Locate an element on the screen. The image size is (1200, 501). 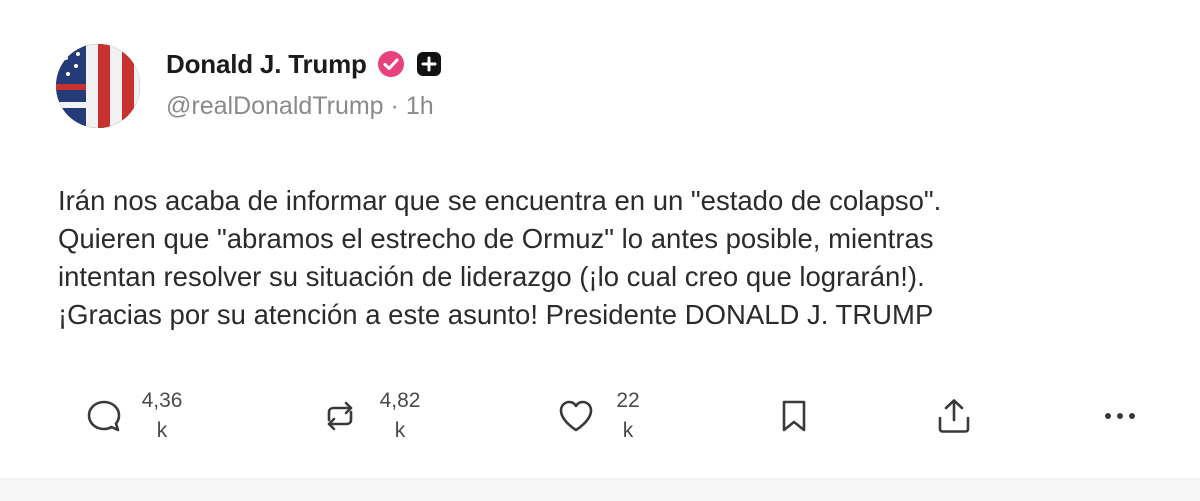
bookmark-button is located at coordinates (796, 419).